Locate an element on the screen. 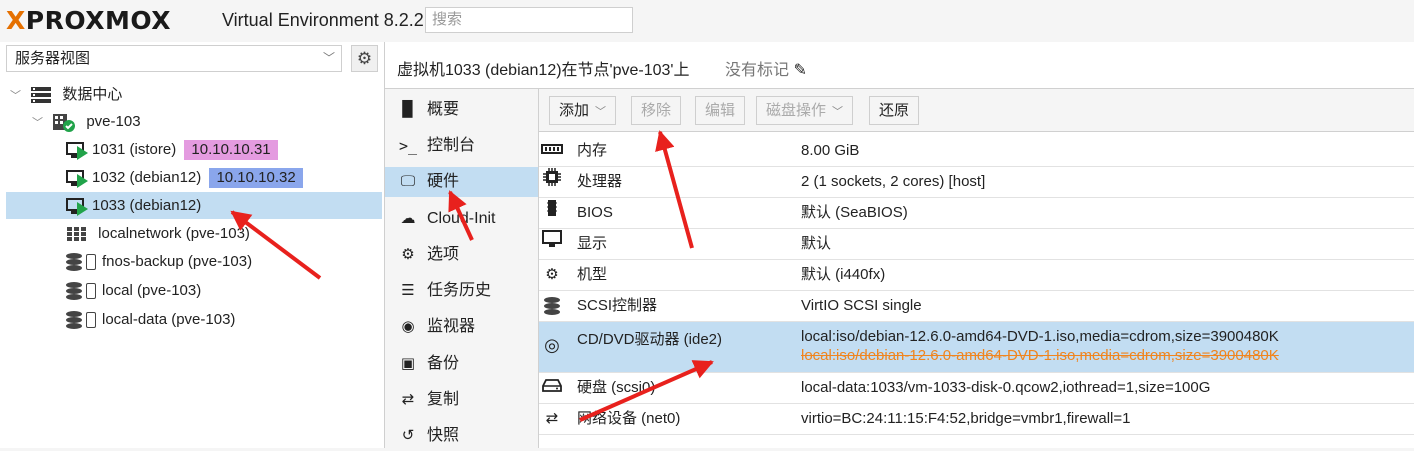 This screenshot has height=451, width=1414. ip-tag: 10.10.10.32 is located at coordinates (256, 178).